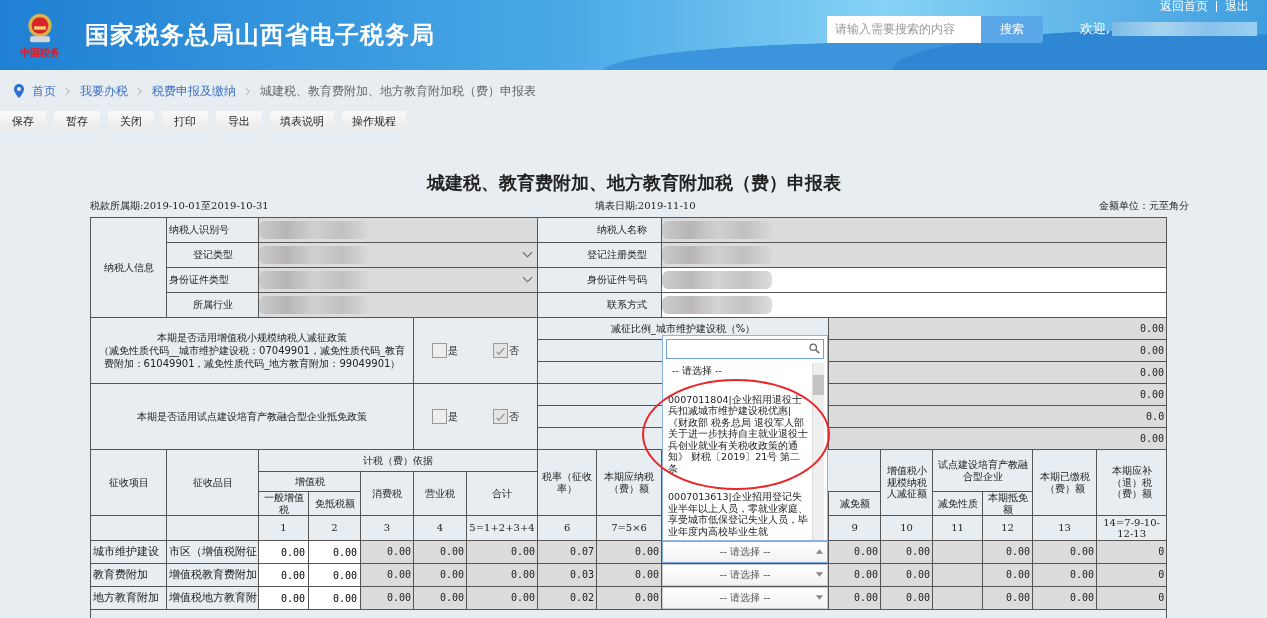  Describe the element at coordinates (645, 206) in the screenshot. I see `fill-date-text: 填表日期:2019-11-10` at that location.